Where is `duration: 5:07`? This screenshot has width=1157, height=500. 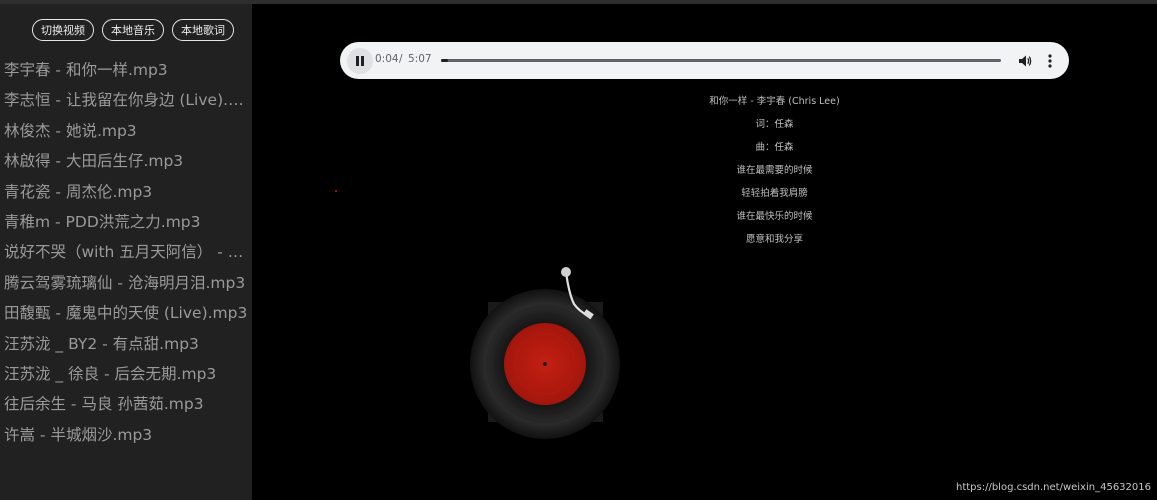 duration: 5:07 is located at coordinates (420, 59).